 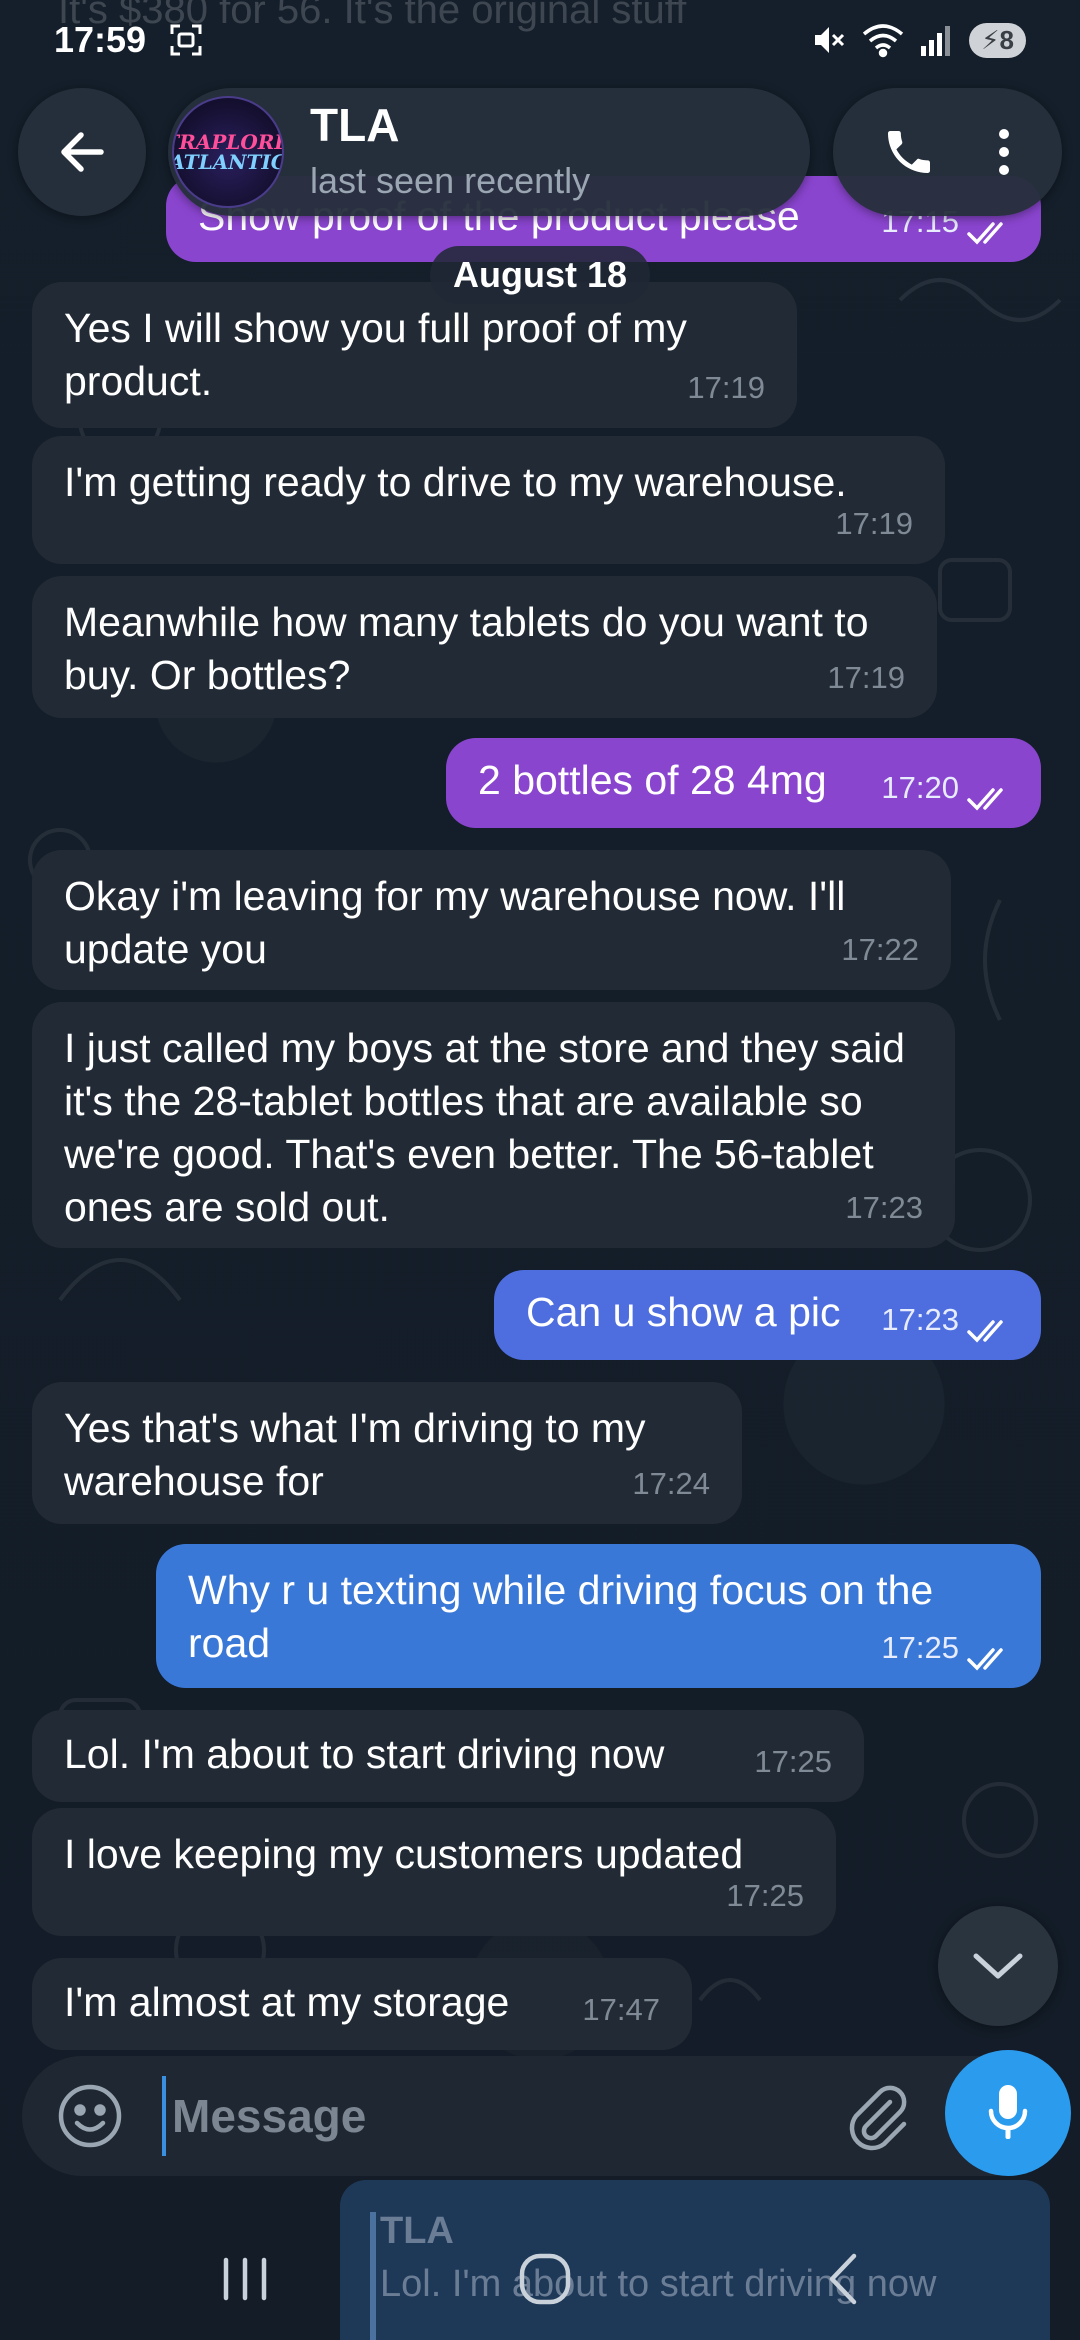 I want to click on battery-indicator: ⚡8, so click(x=997, y=40).